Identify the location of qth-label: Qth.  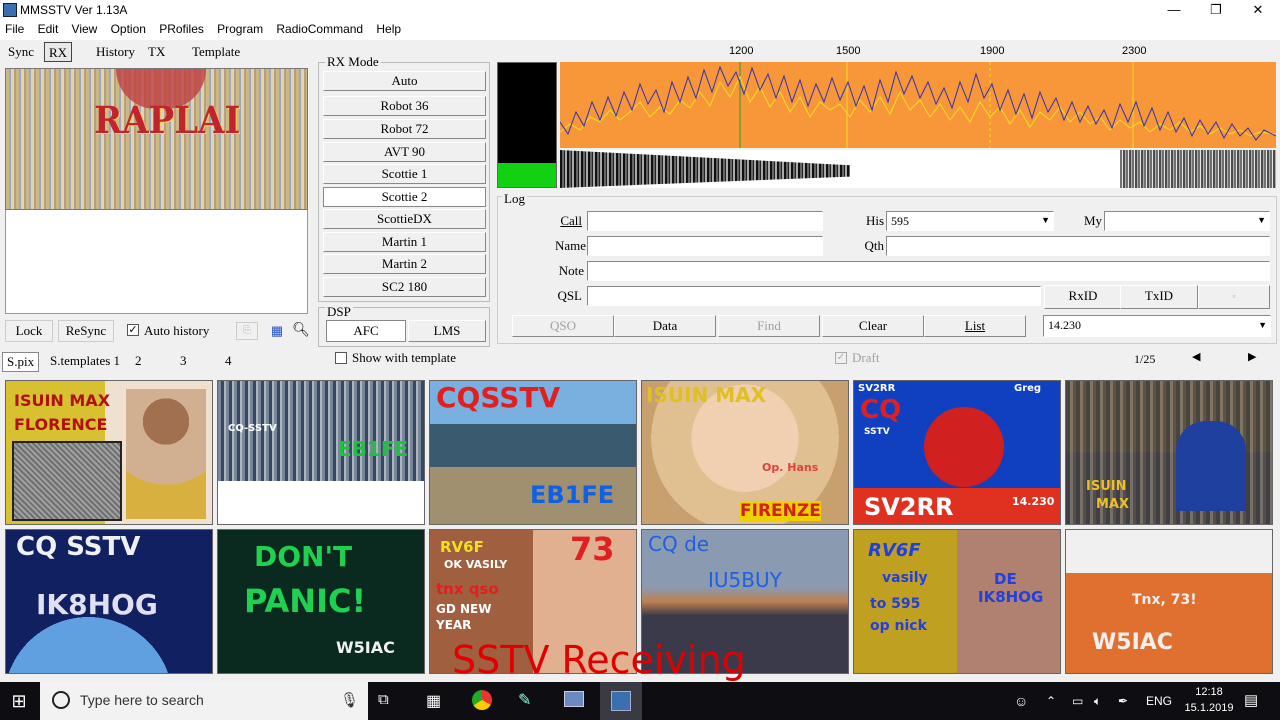
(874, 245).